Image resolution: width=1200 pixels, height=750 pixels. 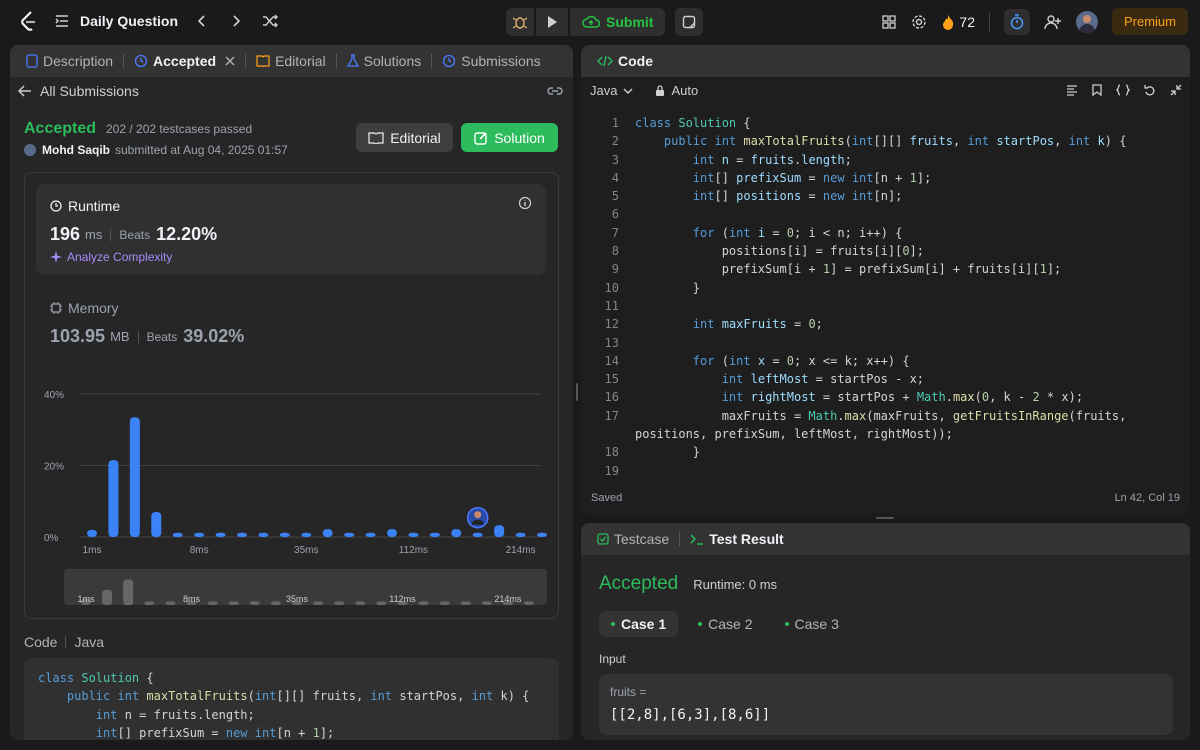 What do you see at coordinates (78, 336) in the screenshot?
I see `memory-value: 103.95` at bounding box center [78, 336].